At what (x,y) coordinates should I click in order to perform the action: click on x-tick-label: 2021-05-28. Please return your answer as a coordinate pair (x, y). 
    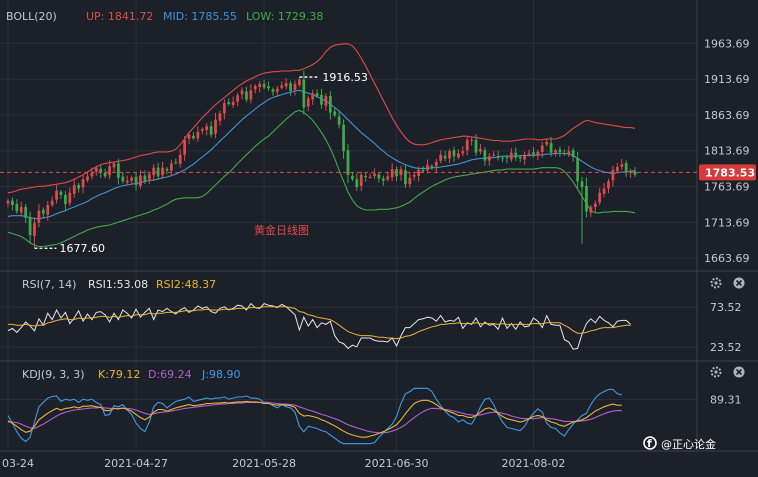
    Looking at the image, I should click on (264, 463).